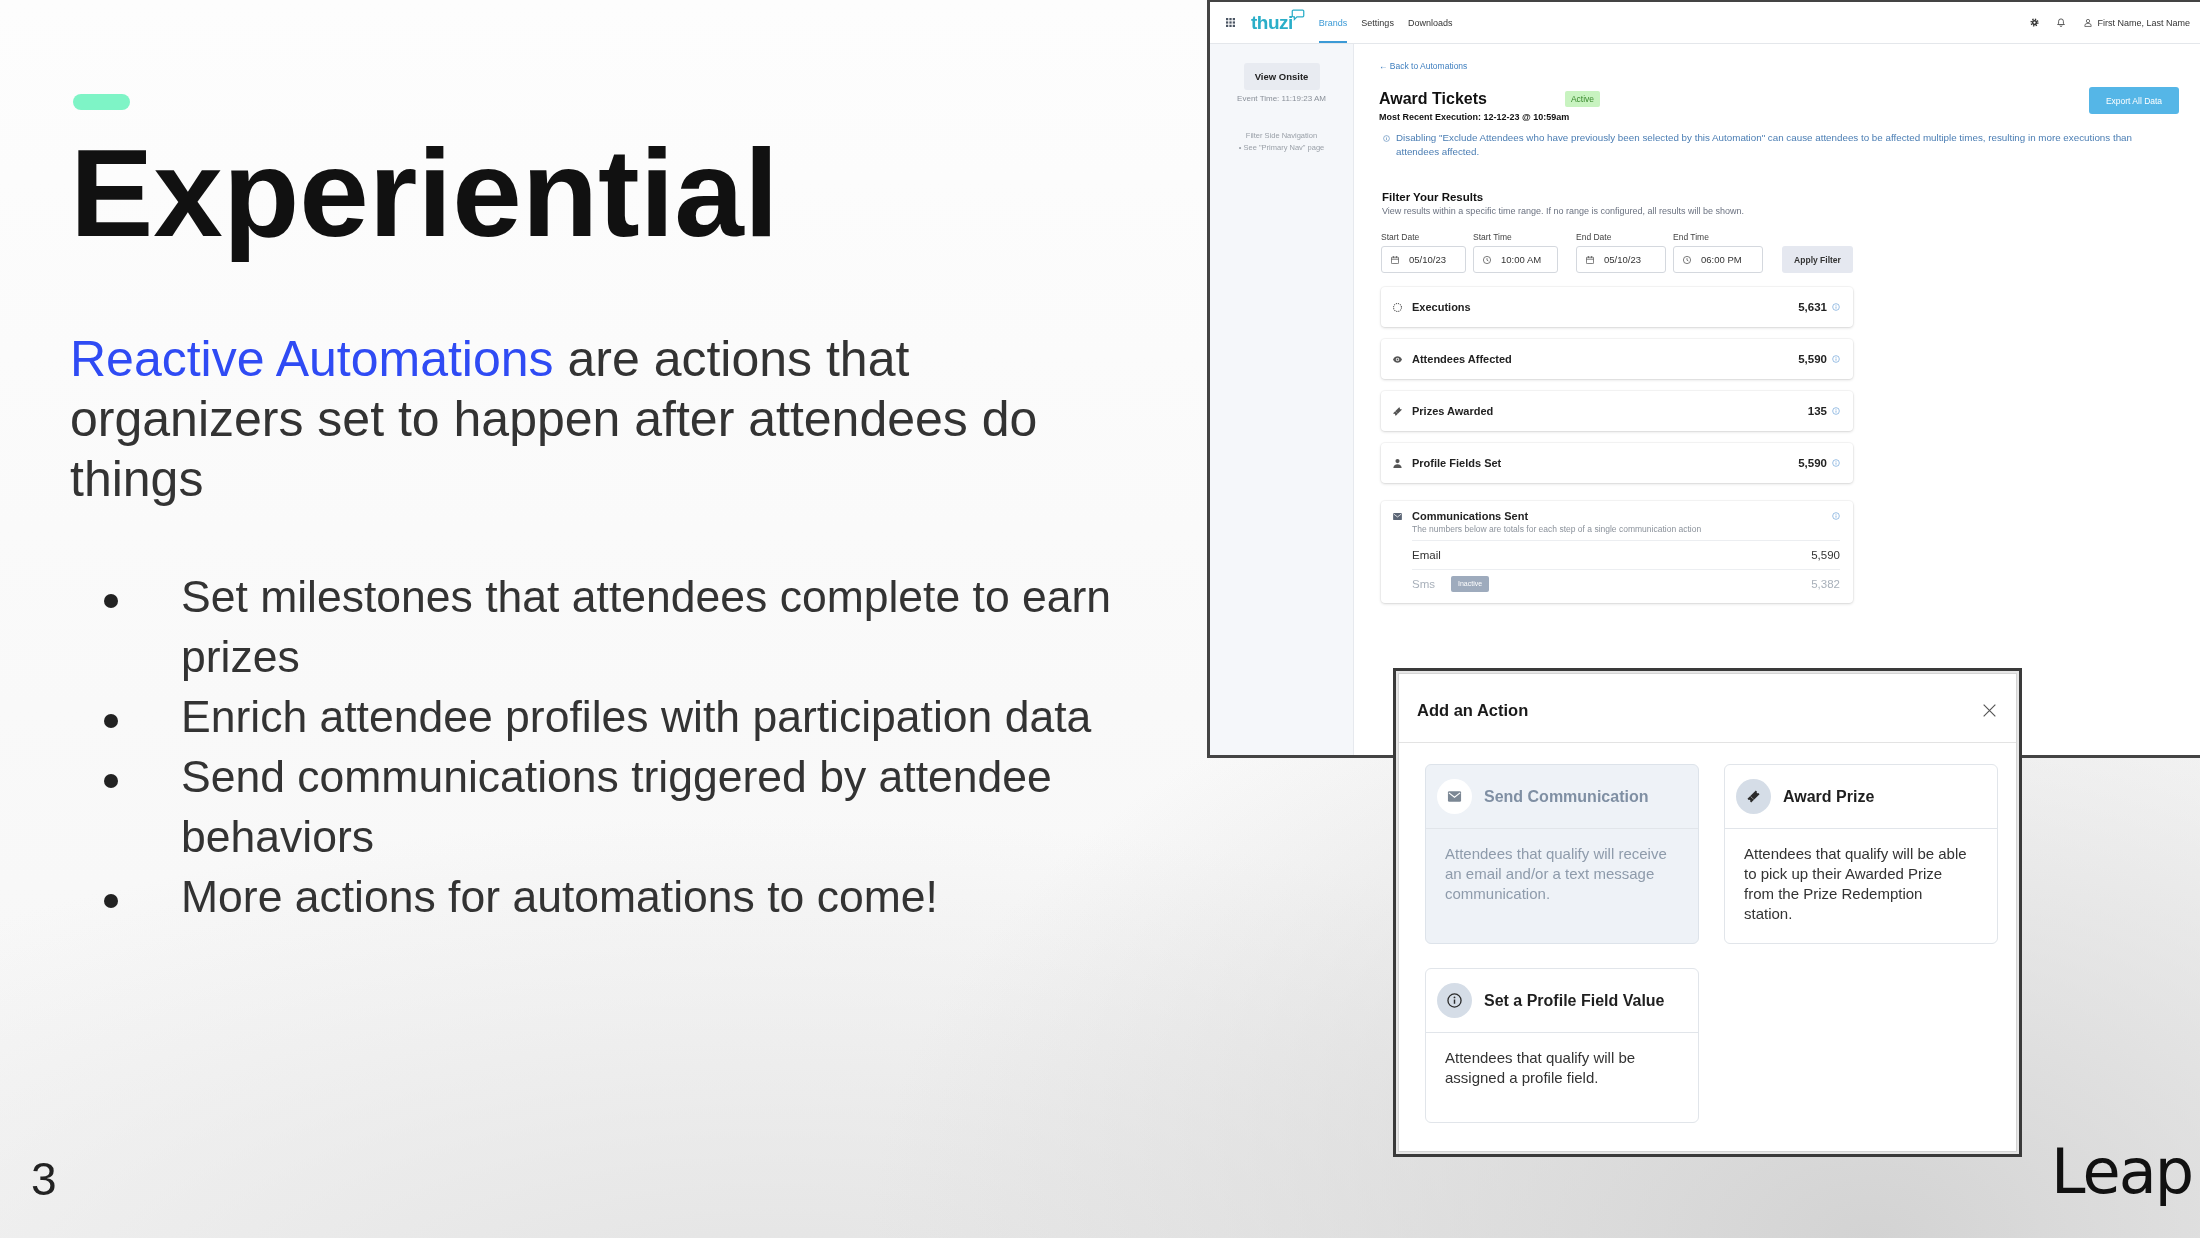  Describe the element at coordinates (1817, 259) in the screenshot. I see `apply-filter-button: Apply Filter` at that location.